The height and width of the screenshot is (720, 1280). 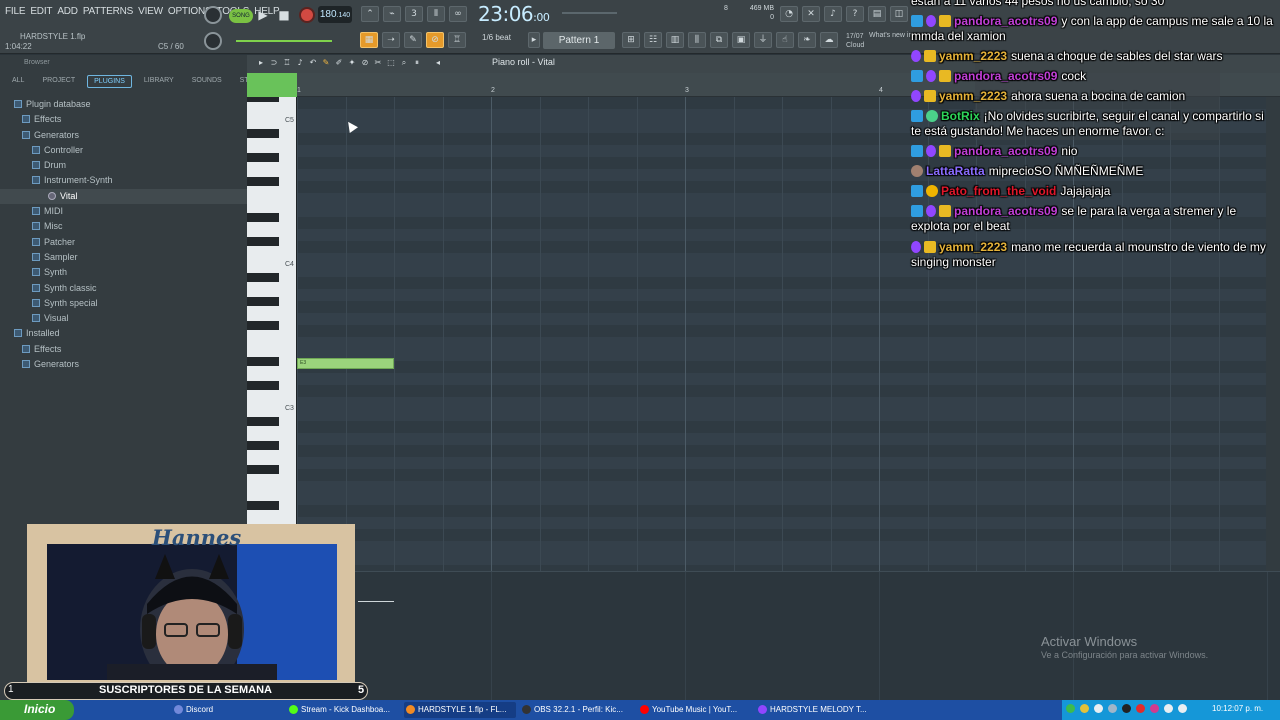 What do you see at coordinates (496, 37) in the screenshot?
I see `snap-selector: 1/6 beat` at bounding box center [496, 37].